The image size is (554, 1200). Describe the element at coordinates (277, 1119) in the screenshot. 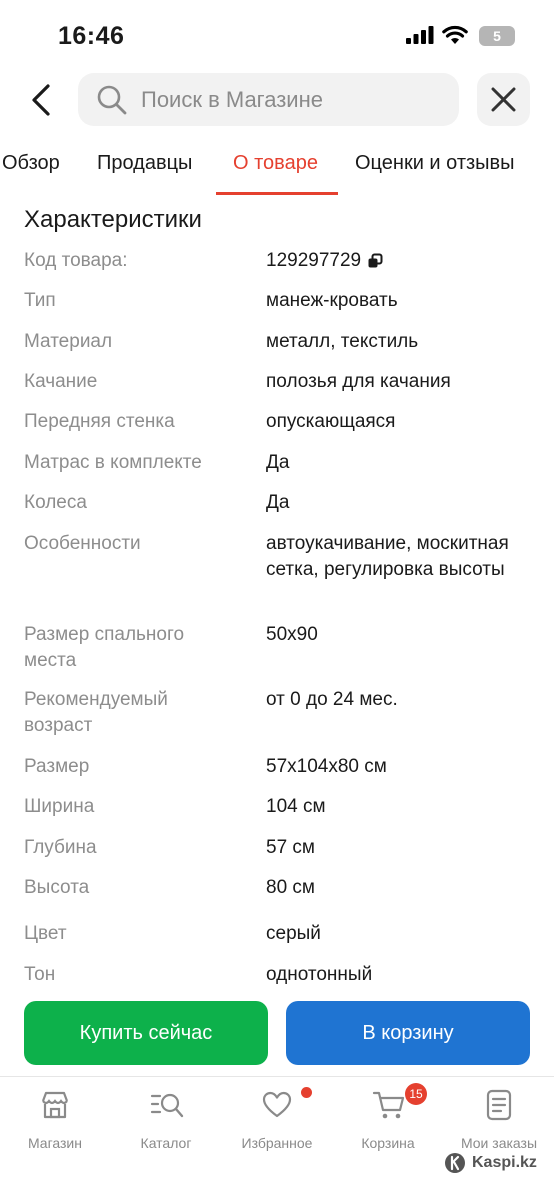

I see `nav-item-favorites: Избранное` at that location.